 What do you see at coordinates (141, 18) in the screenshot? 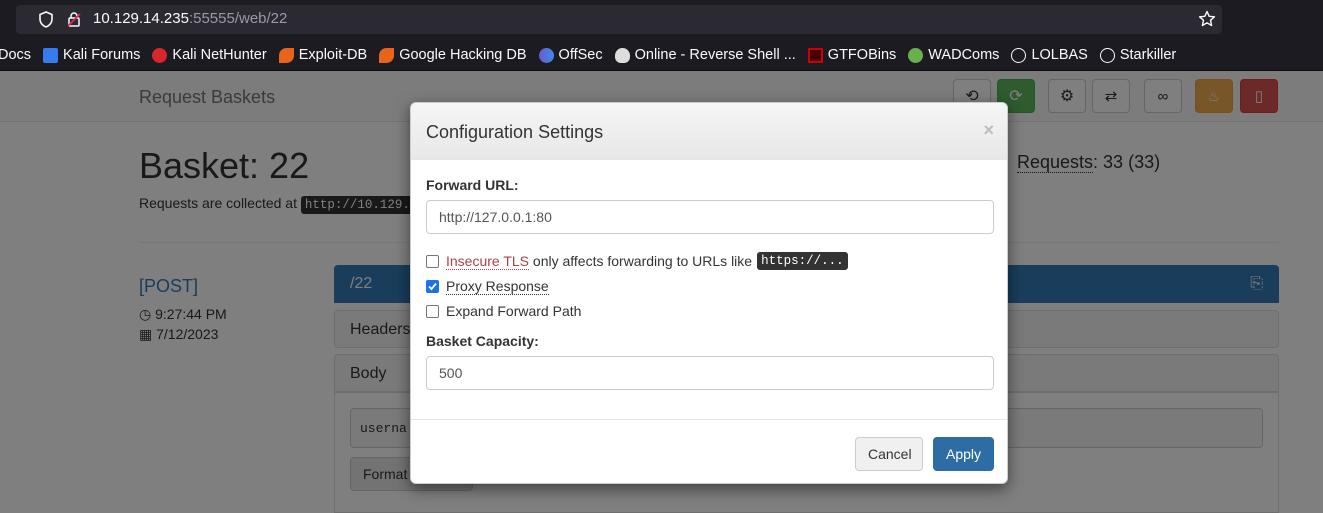
I see `url-host: 10.129.14.235` at bounding box center [141, 18].